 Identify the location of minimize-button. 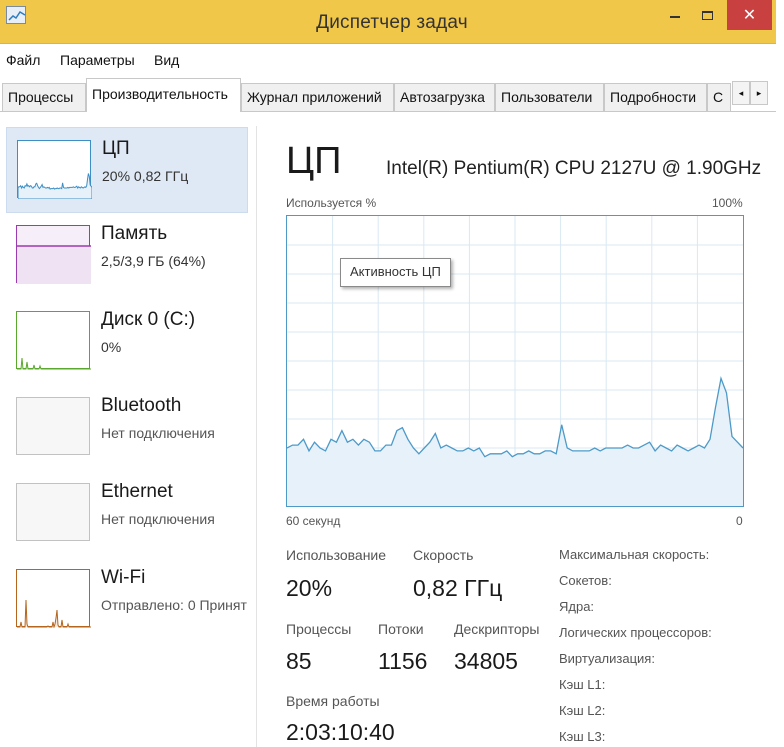
(675, 15).